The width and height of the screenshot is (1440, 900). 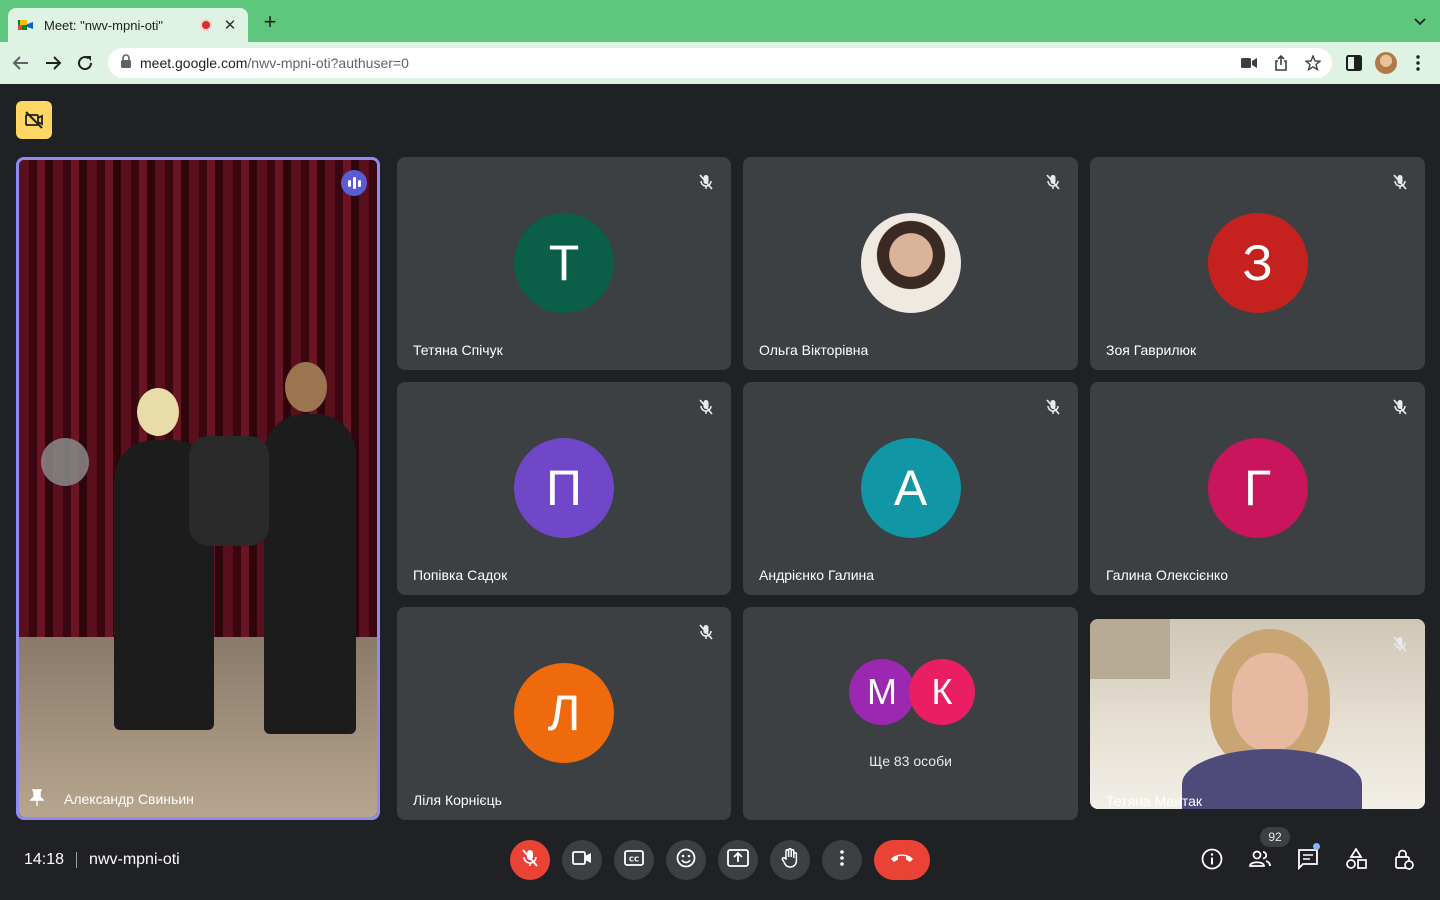 What do you see at coordinates (126, 63) in the screenshot?
I see `lock-icon` at bounding box center [126, 63].